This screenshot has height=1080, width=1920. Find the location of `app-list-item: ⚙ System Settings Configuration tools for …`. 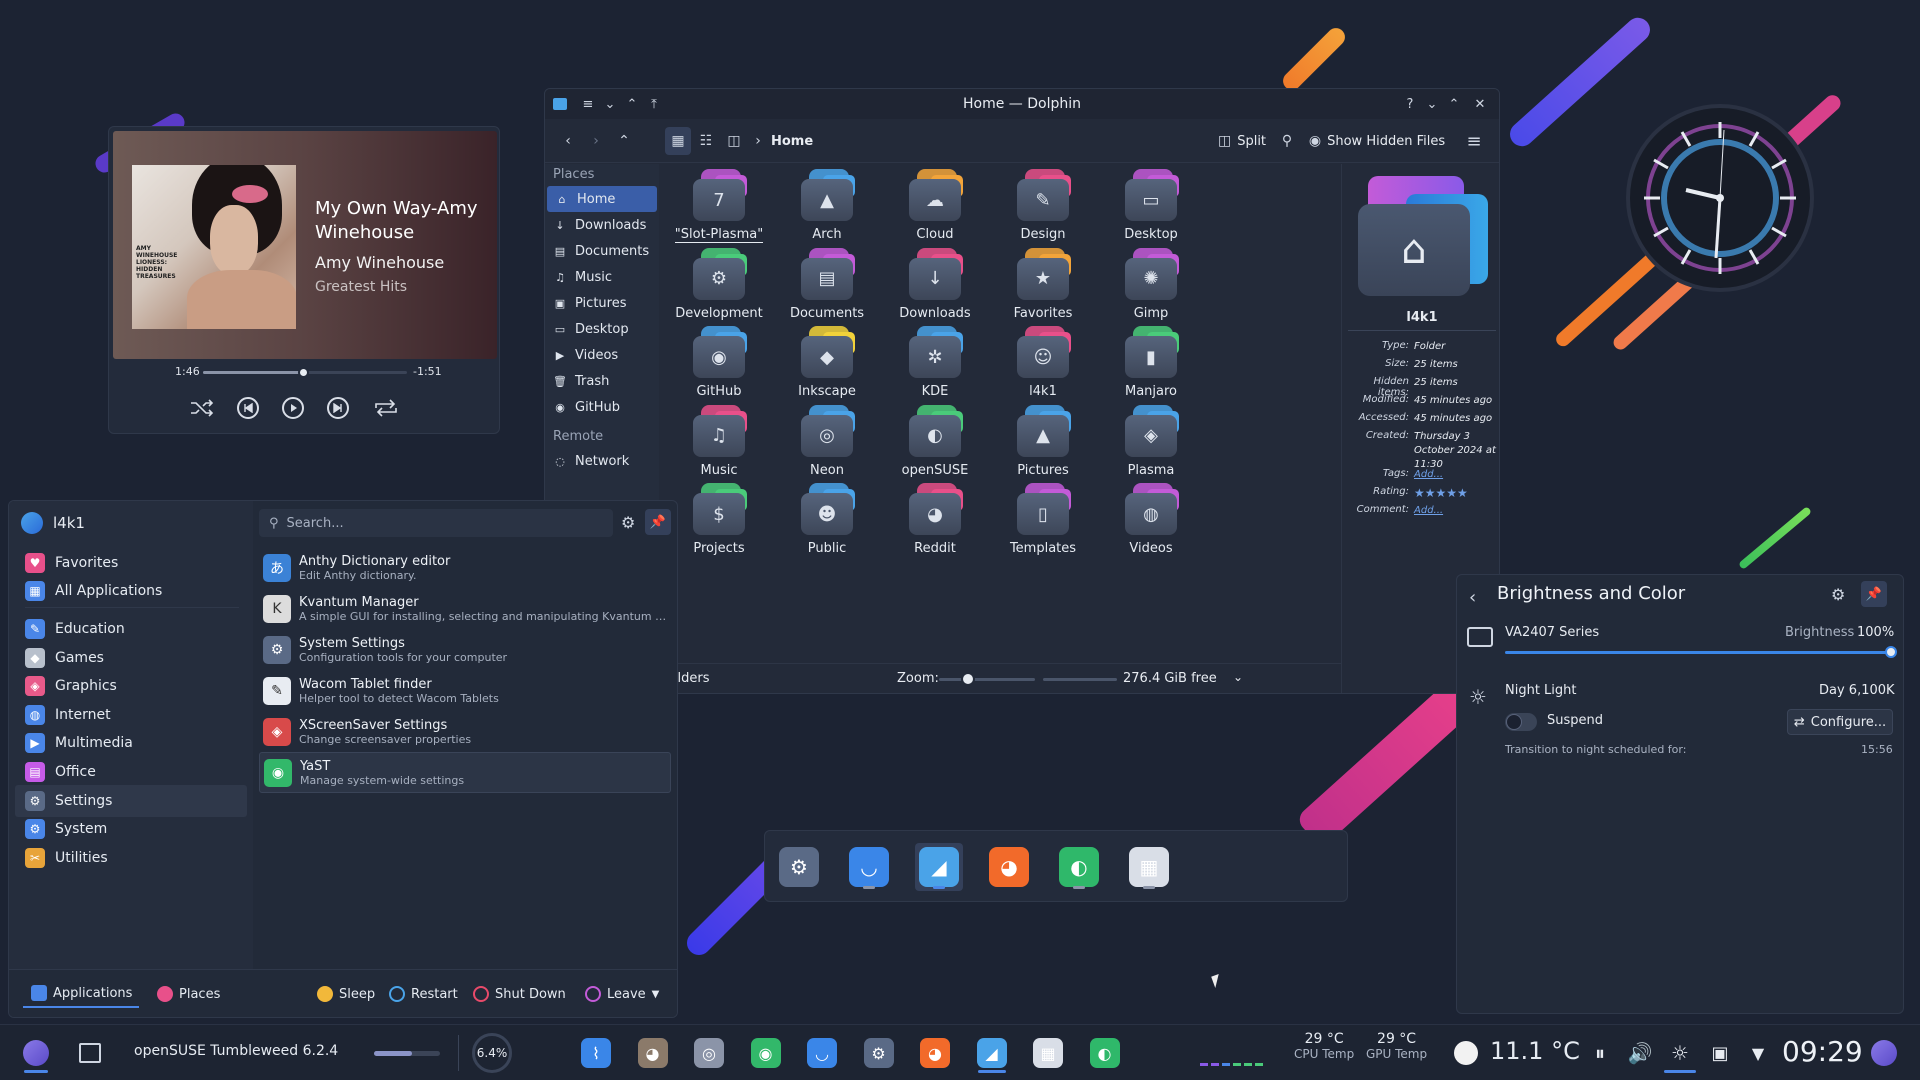

app-list-item: ⚙ System Settings Configuration tools for … is located at coordinates (465, 649).